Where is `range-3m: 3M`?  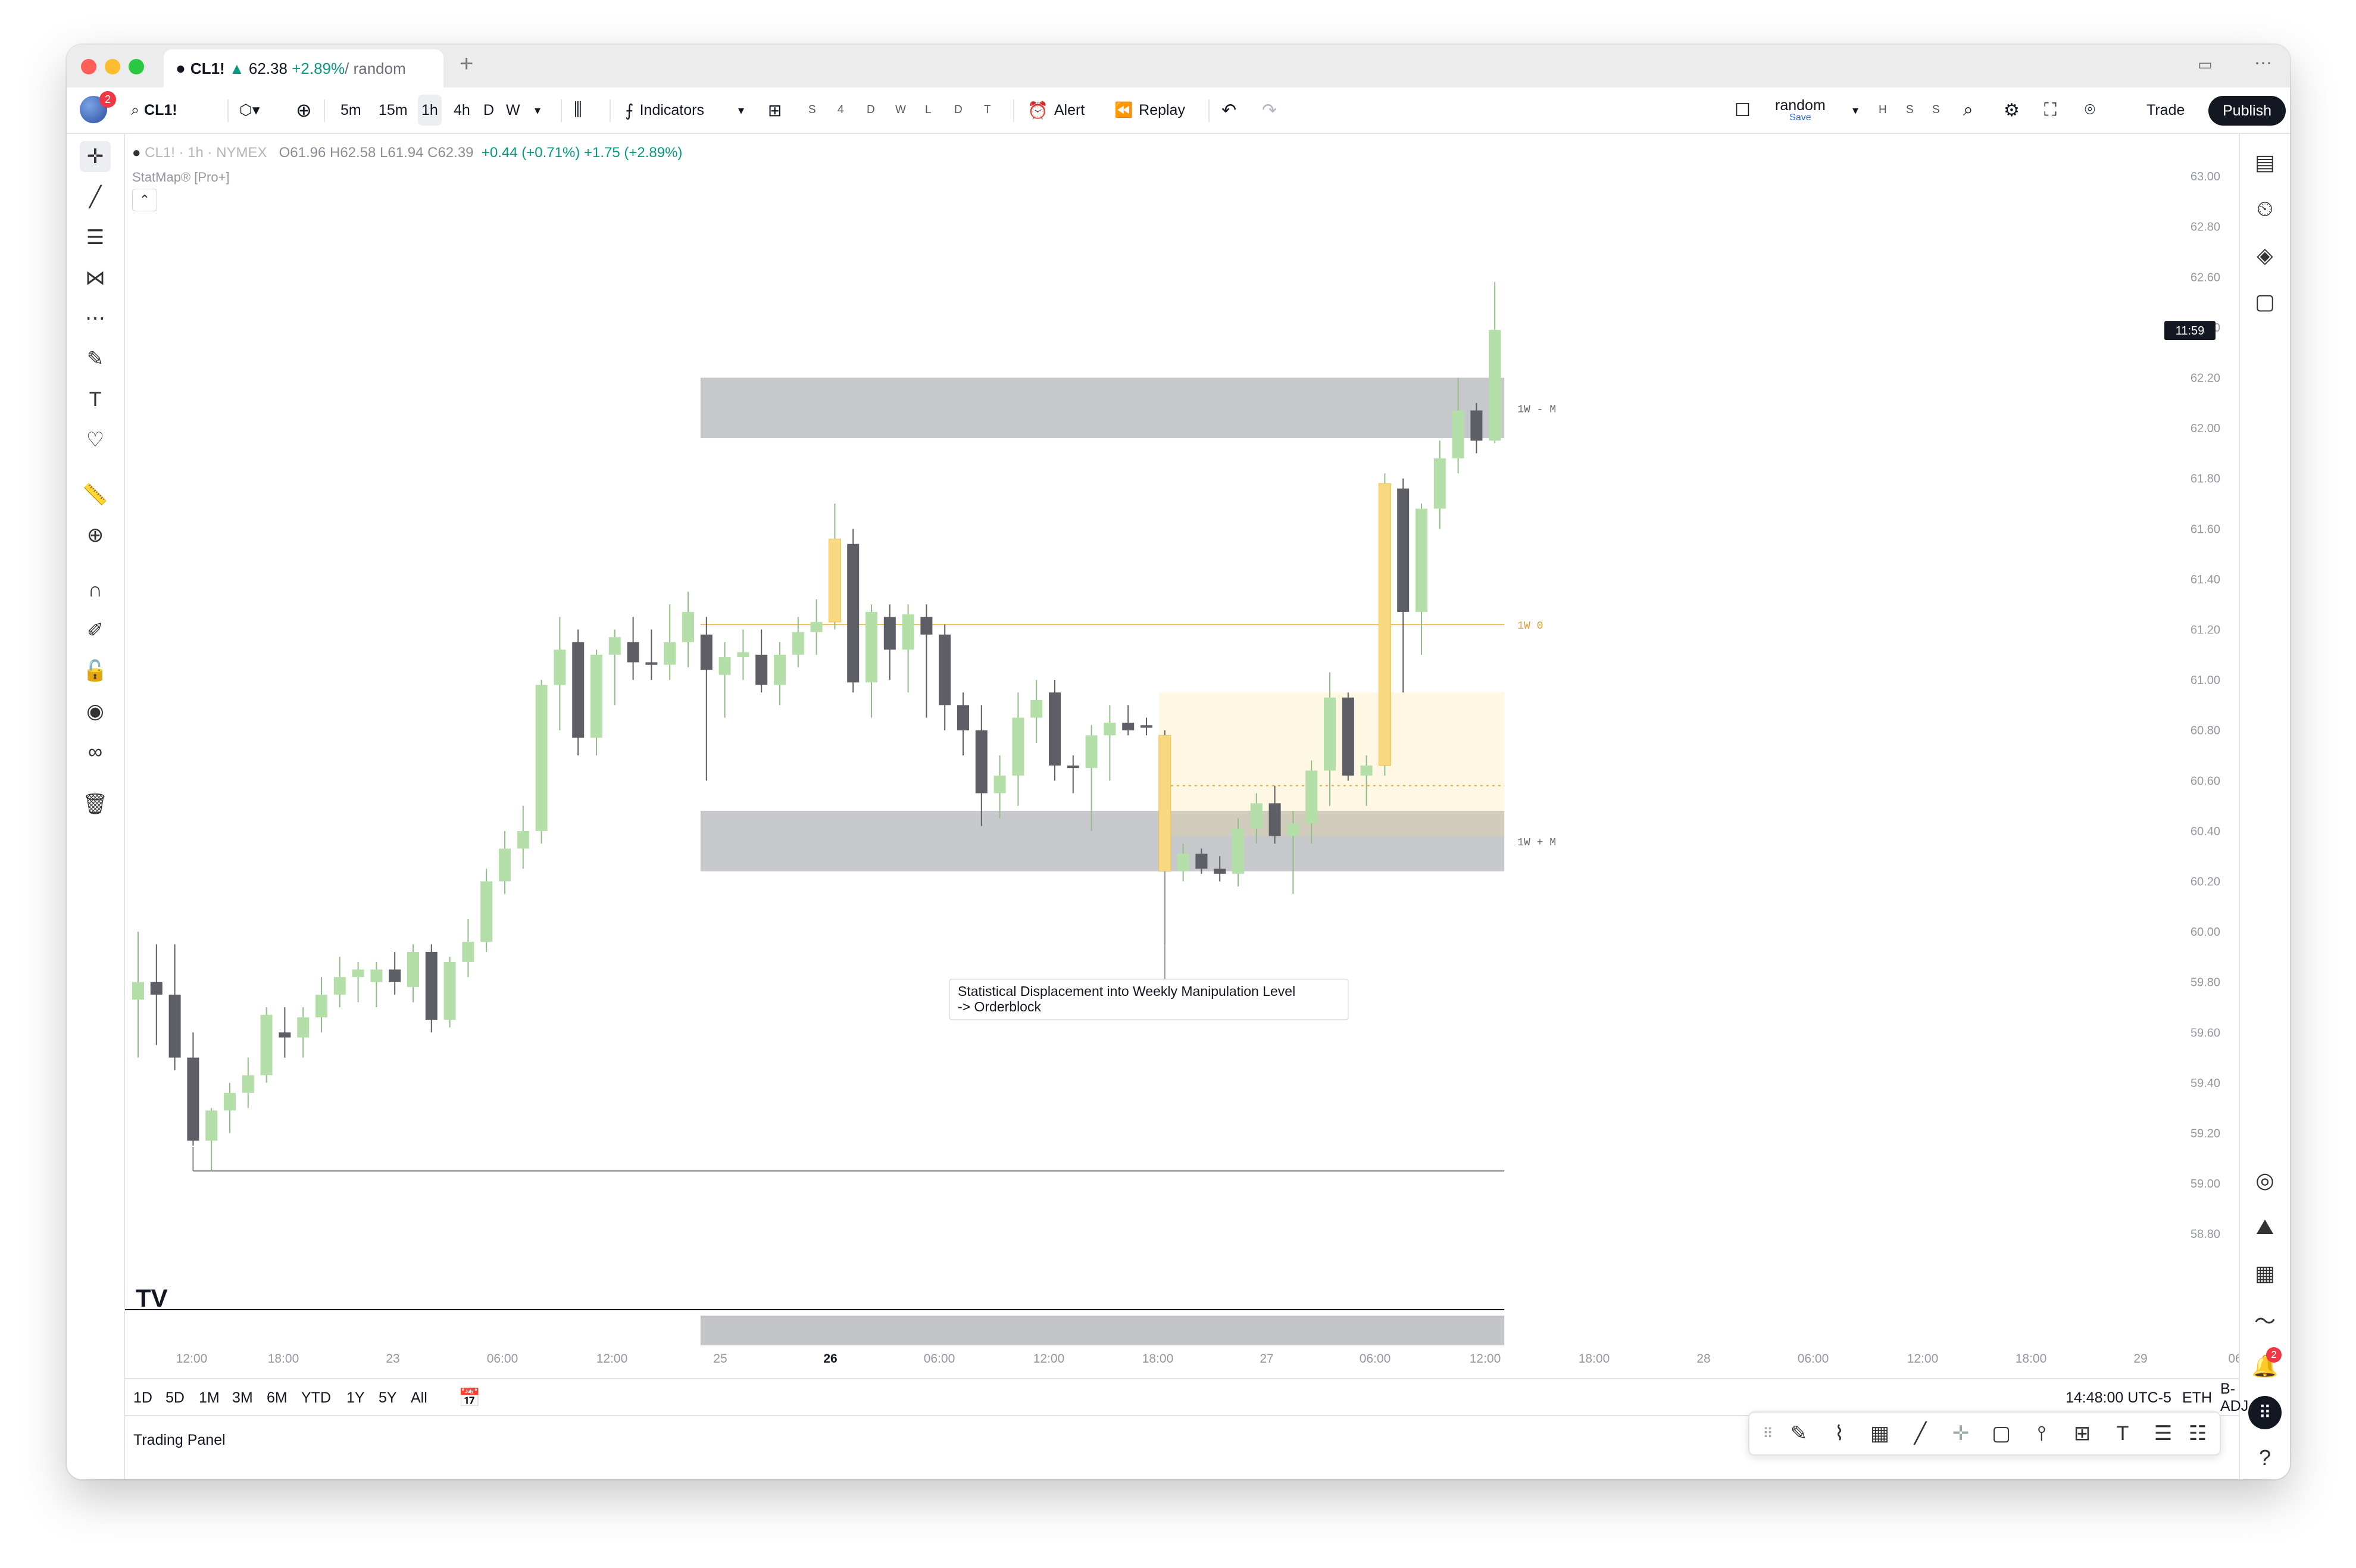 range-3m: 3M is located at coordinates (242, 1397).